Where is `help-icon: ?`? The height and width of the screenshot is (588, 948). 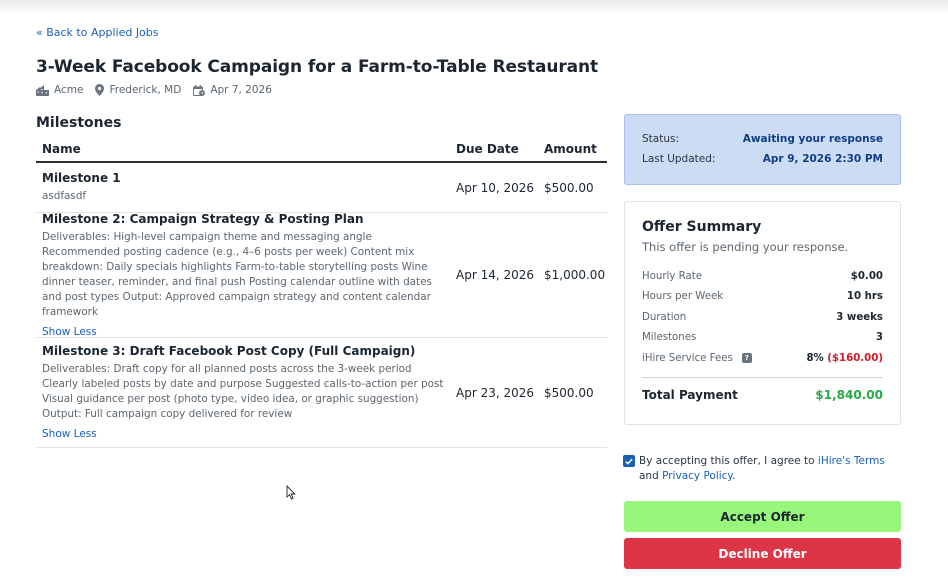 help-icon: ? is located at coordinates (746, 358).